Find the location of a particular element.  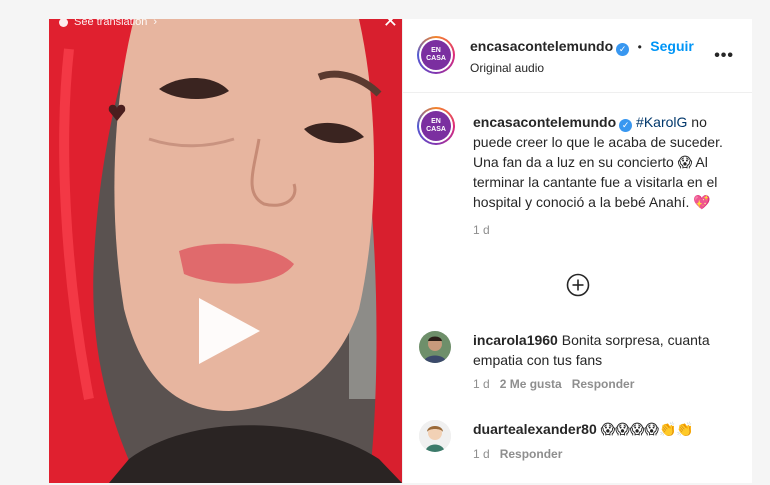

see-translation-label: See translation is located at coordinates (111, 23).